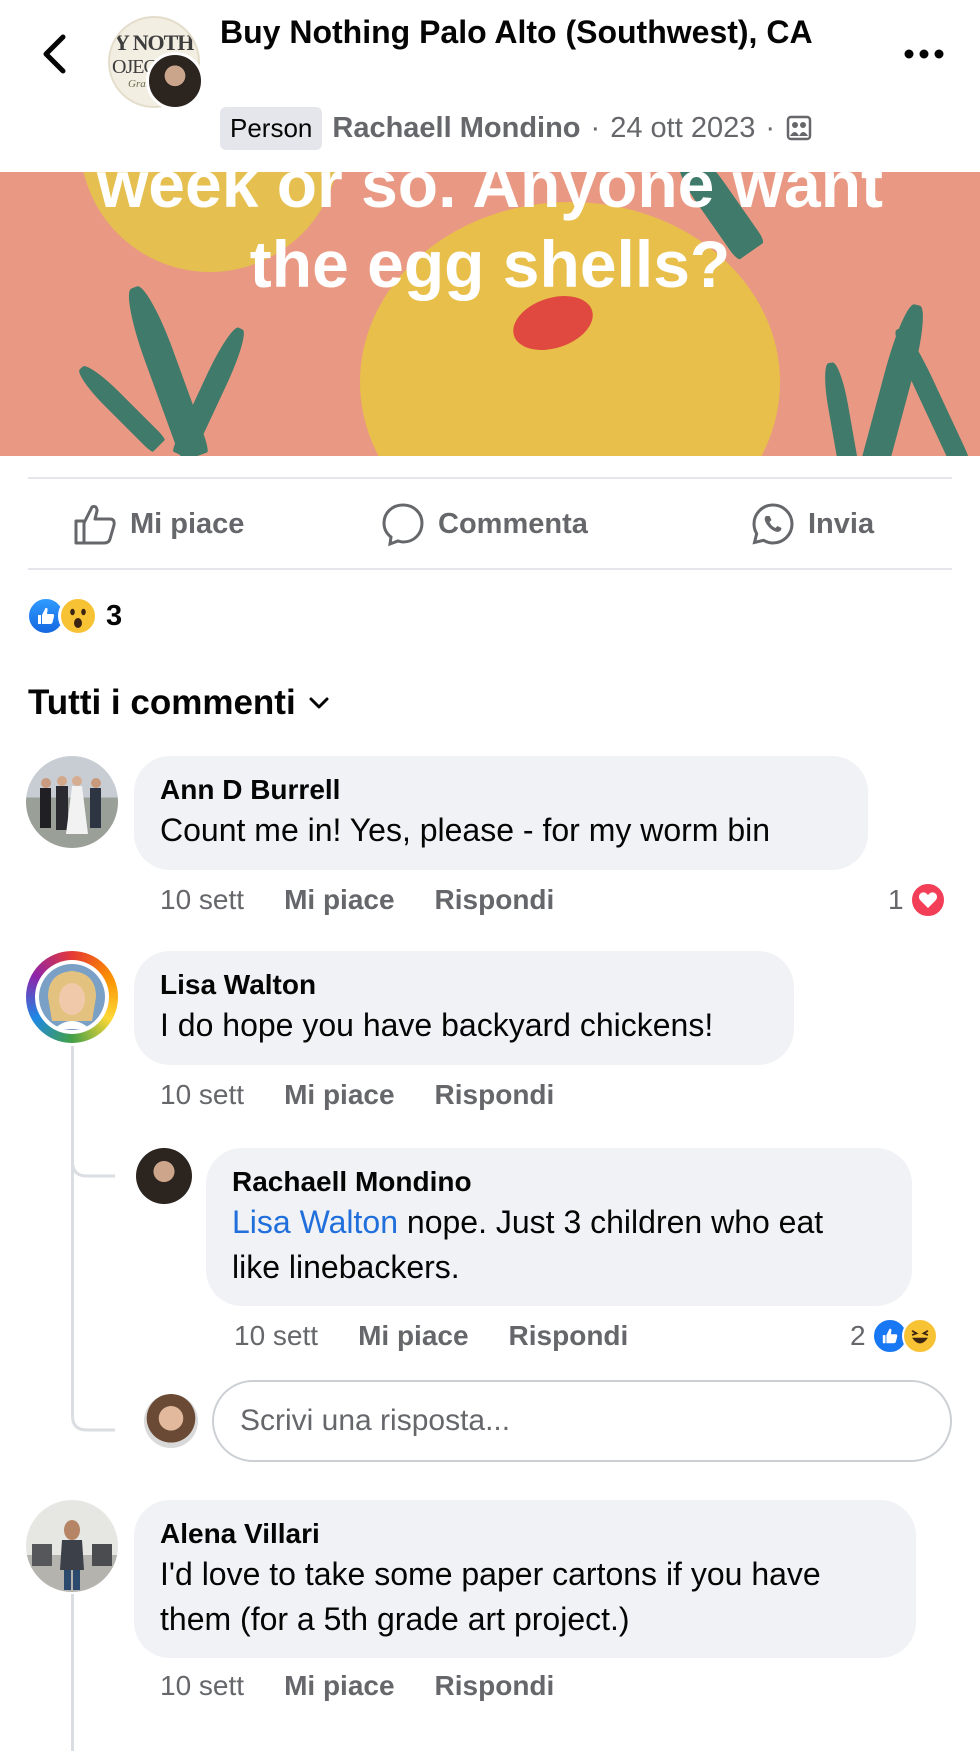 This screenshot has width=980, height=1751. What do you see at coordinates (162, 702) in the screenshot?
I see `sort-label: Tutti i commenti` at bounding box center [162, 702].